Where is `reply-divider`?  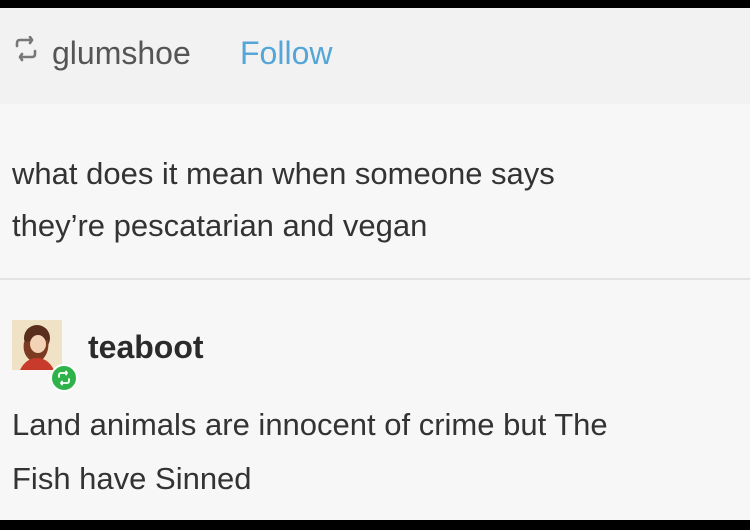 reply-divider is located at coordinates (375, 279).